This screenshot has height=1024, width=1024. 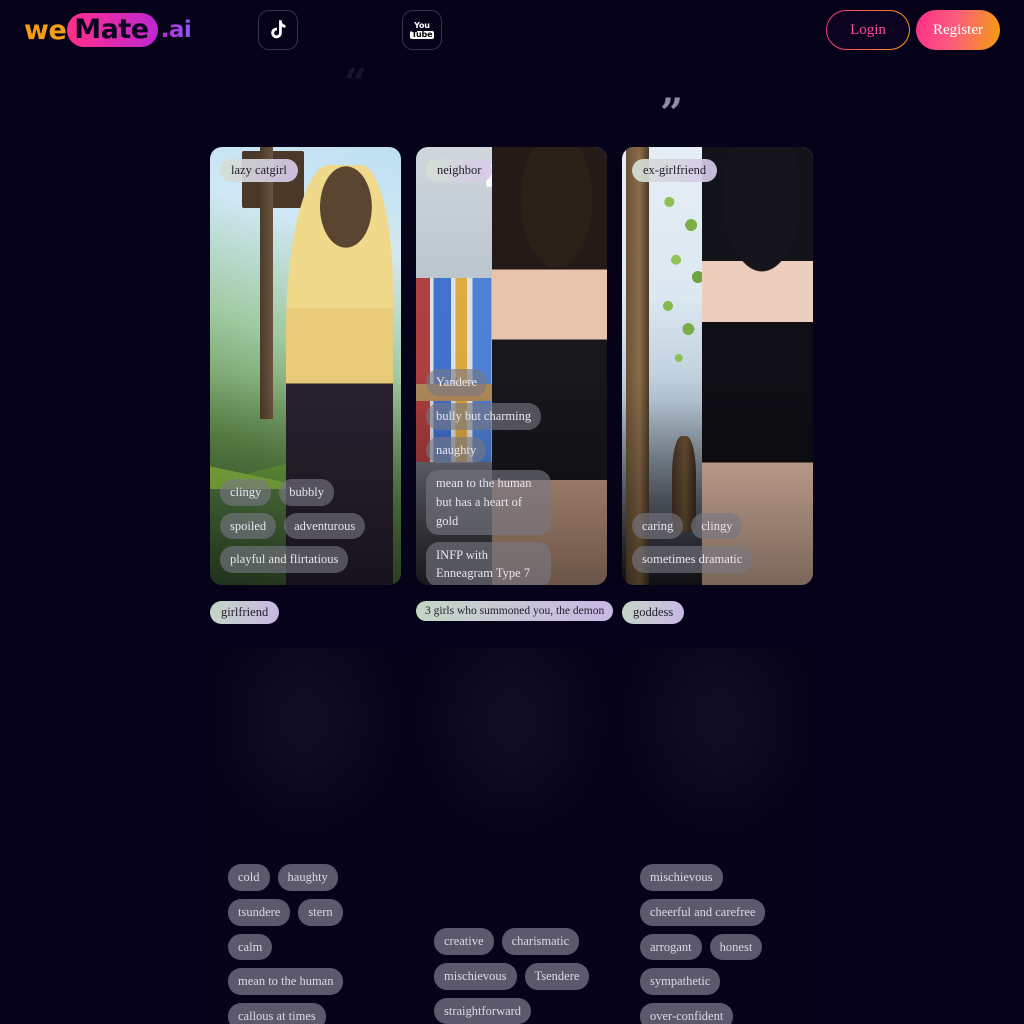 What do you see at coordinates (305, 612) in the screenshot?
I see `card-subtitle-slot: girlfriend` at bounding box center [305, 612].